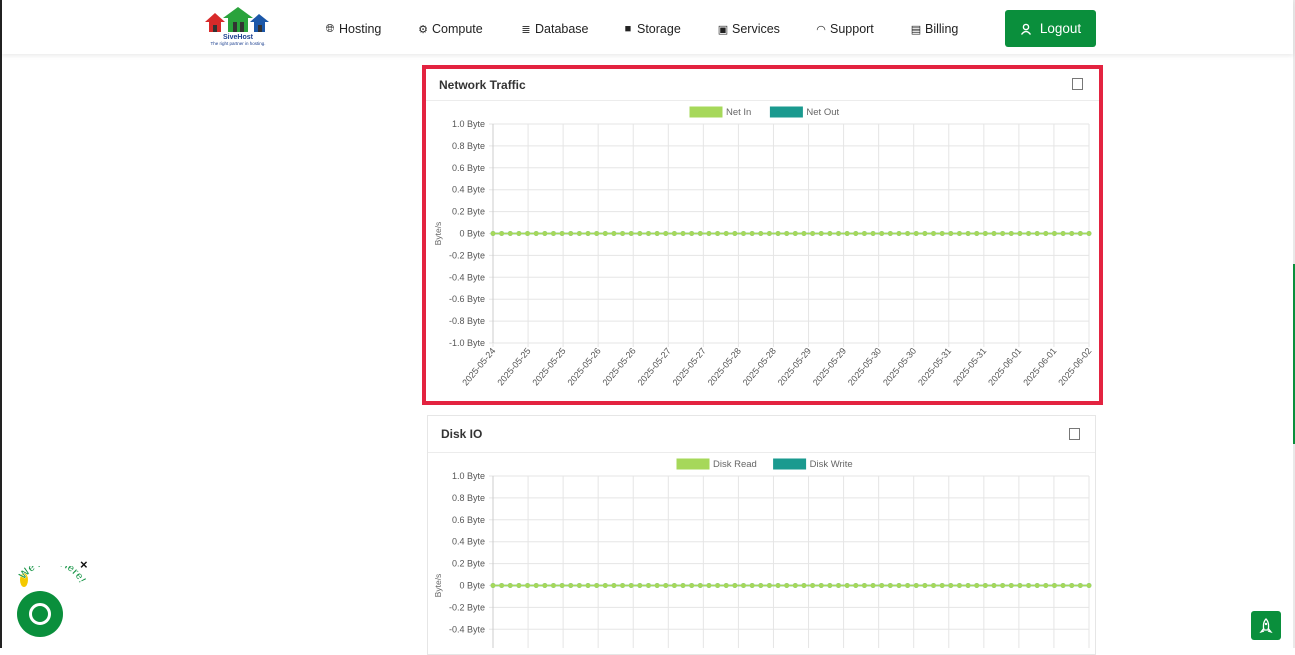  Describe the element at coordinates (1074, 434) in the screenshot. I see `disk-io-checkbox` at that location.